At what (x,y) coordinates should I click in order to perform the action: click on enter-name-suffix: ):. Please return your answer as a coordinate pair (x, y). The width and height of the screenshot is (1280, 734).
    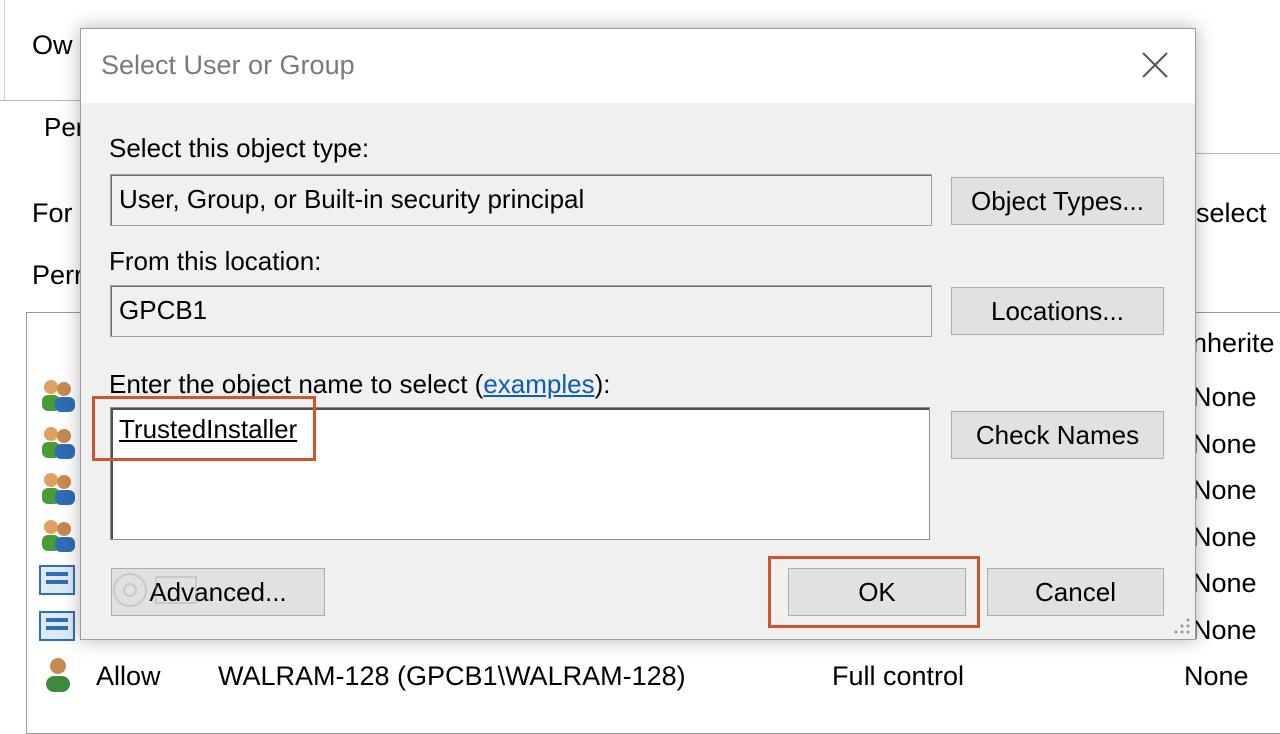
    Looking at the image, I should click on (602, 384).